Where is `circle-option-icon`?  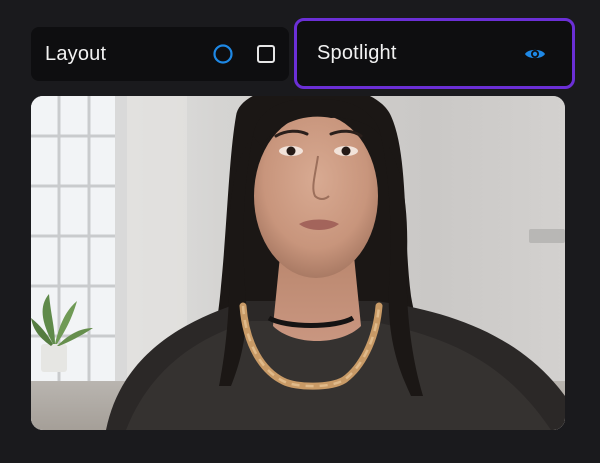
circle-option-icon is located at coordinates (223, 54).